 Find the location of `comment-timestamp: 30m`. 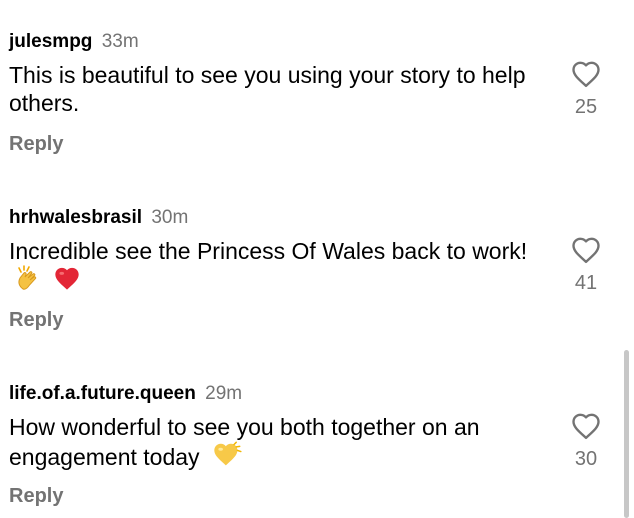

comment-timestamp: 30m is located at coordinates (170, 217).